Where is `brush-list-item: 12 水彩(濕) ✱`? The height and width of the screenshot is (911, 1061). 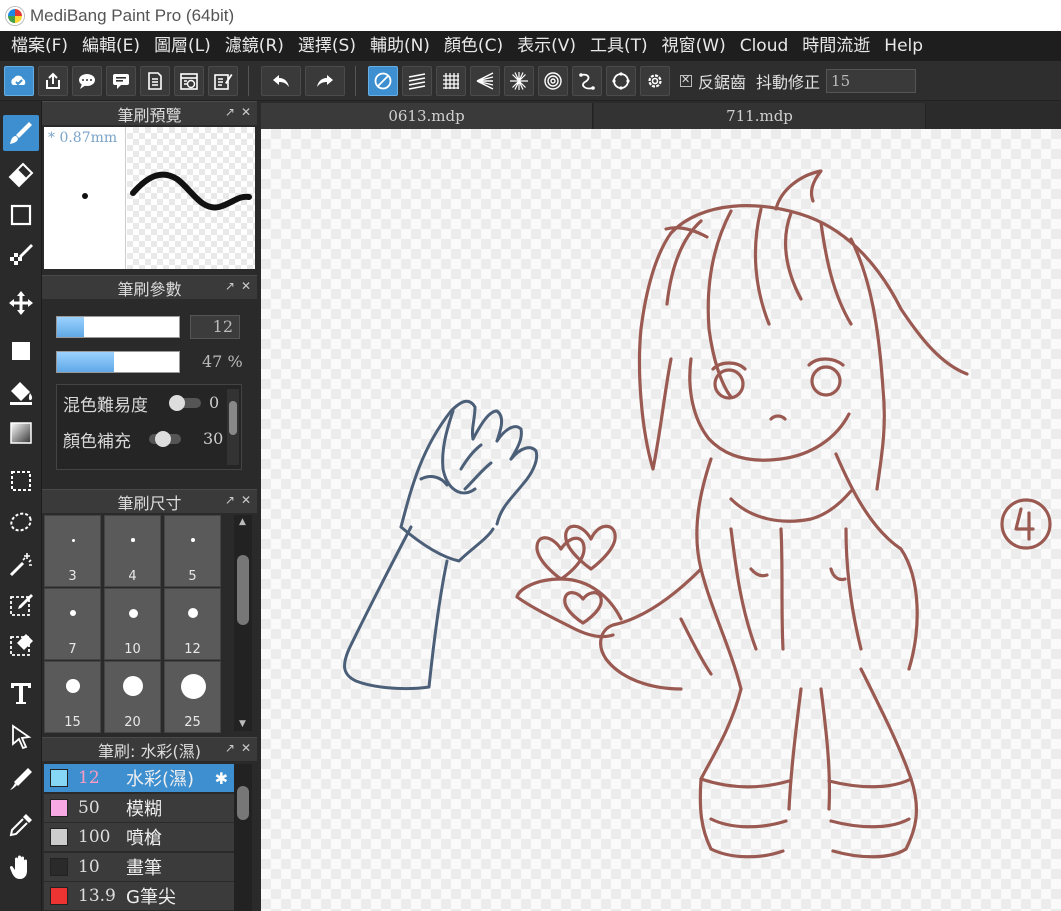 brush-list-item: 12 水彩(濕) ✱ is located at coordinates (139, 778).